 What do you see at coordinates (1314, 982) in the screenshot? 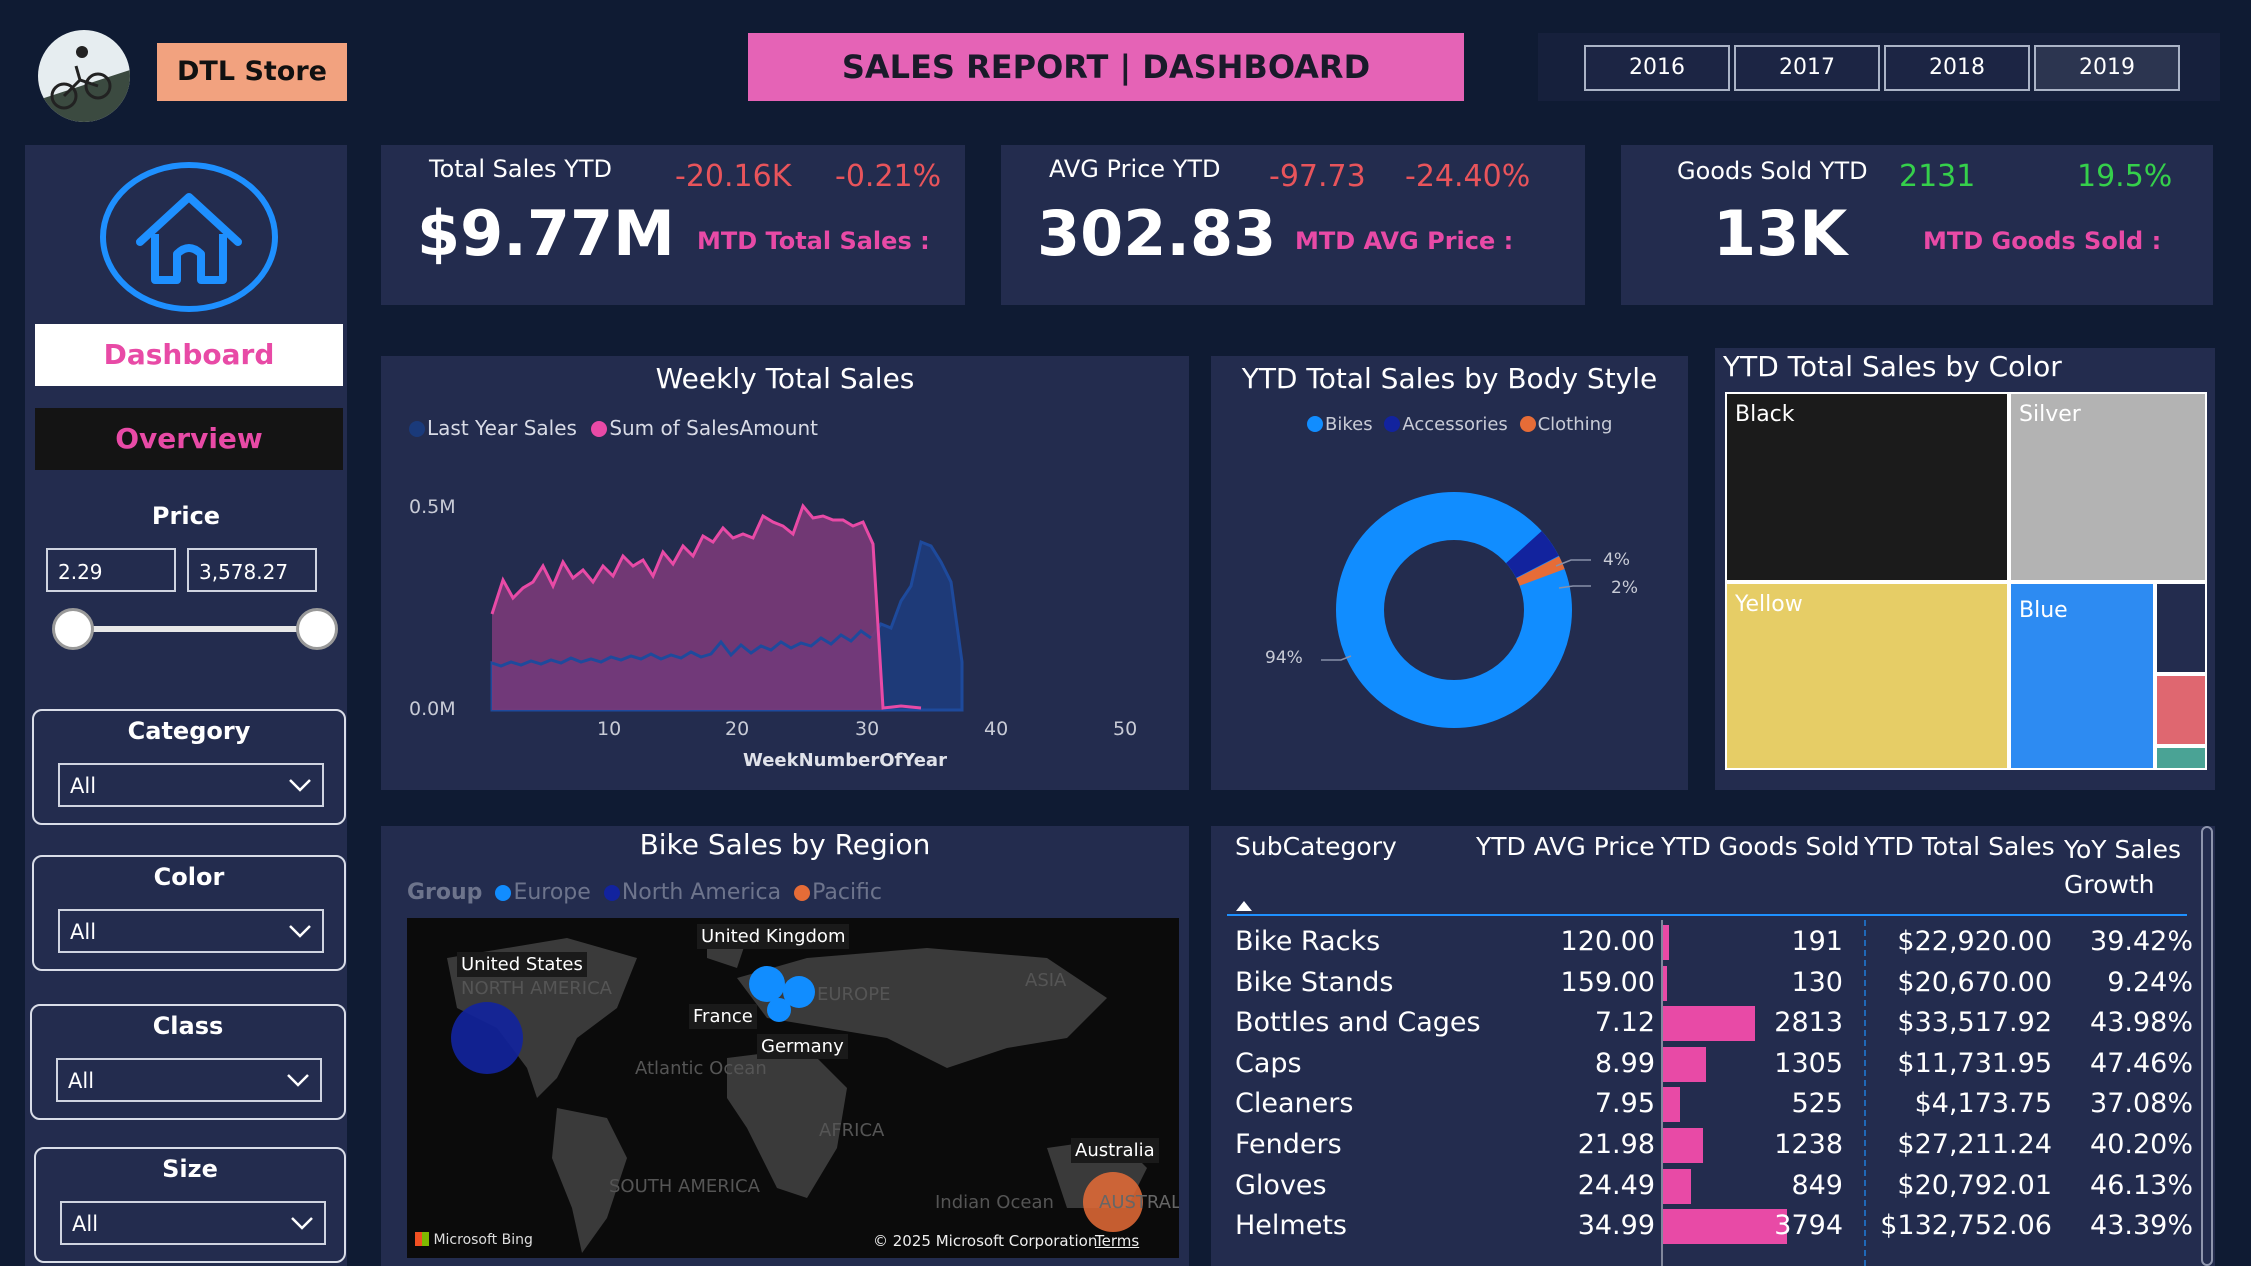
I see `cell-subcategory: Bike Stands` at bounding box center [1314, 982].